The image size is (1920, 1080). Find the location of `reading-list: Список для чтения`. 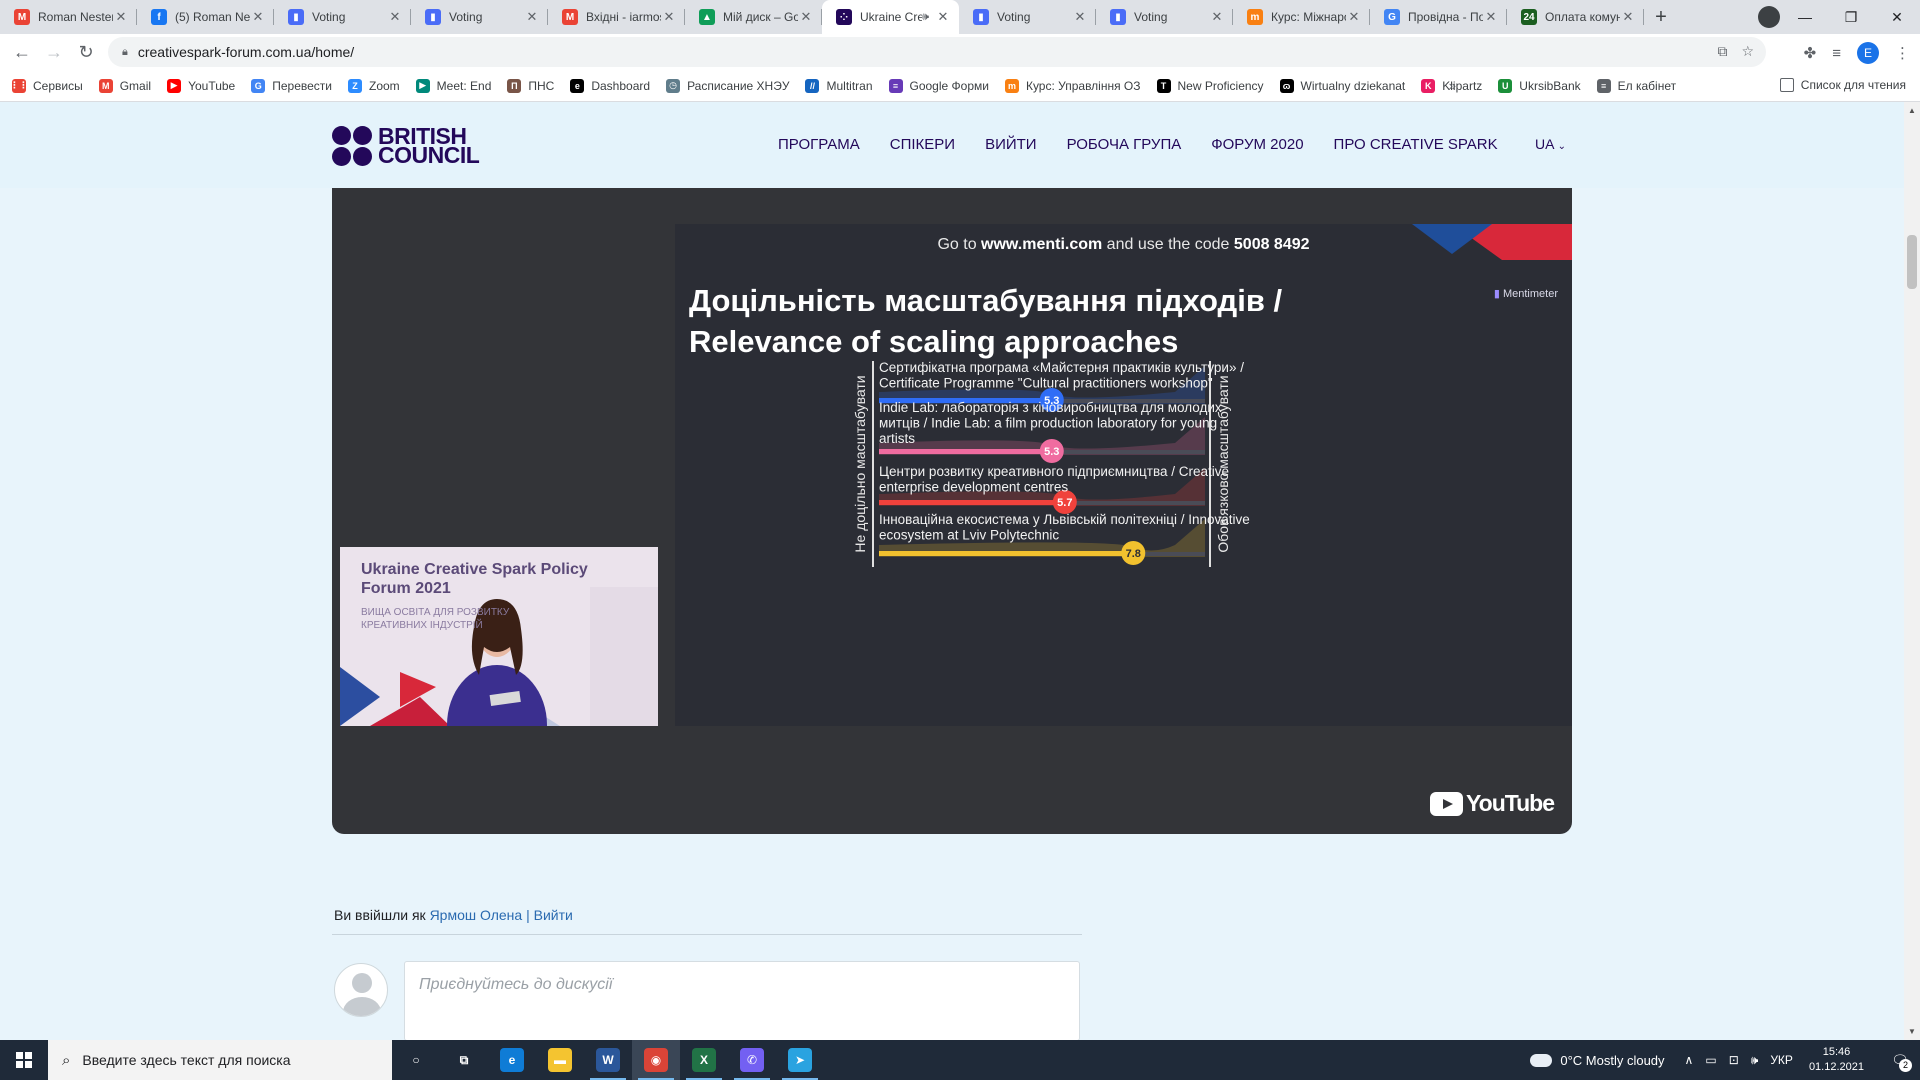

reading-list: Список для чтения is located at coordinates (1842, 85).